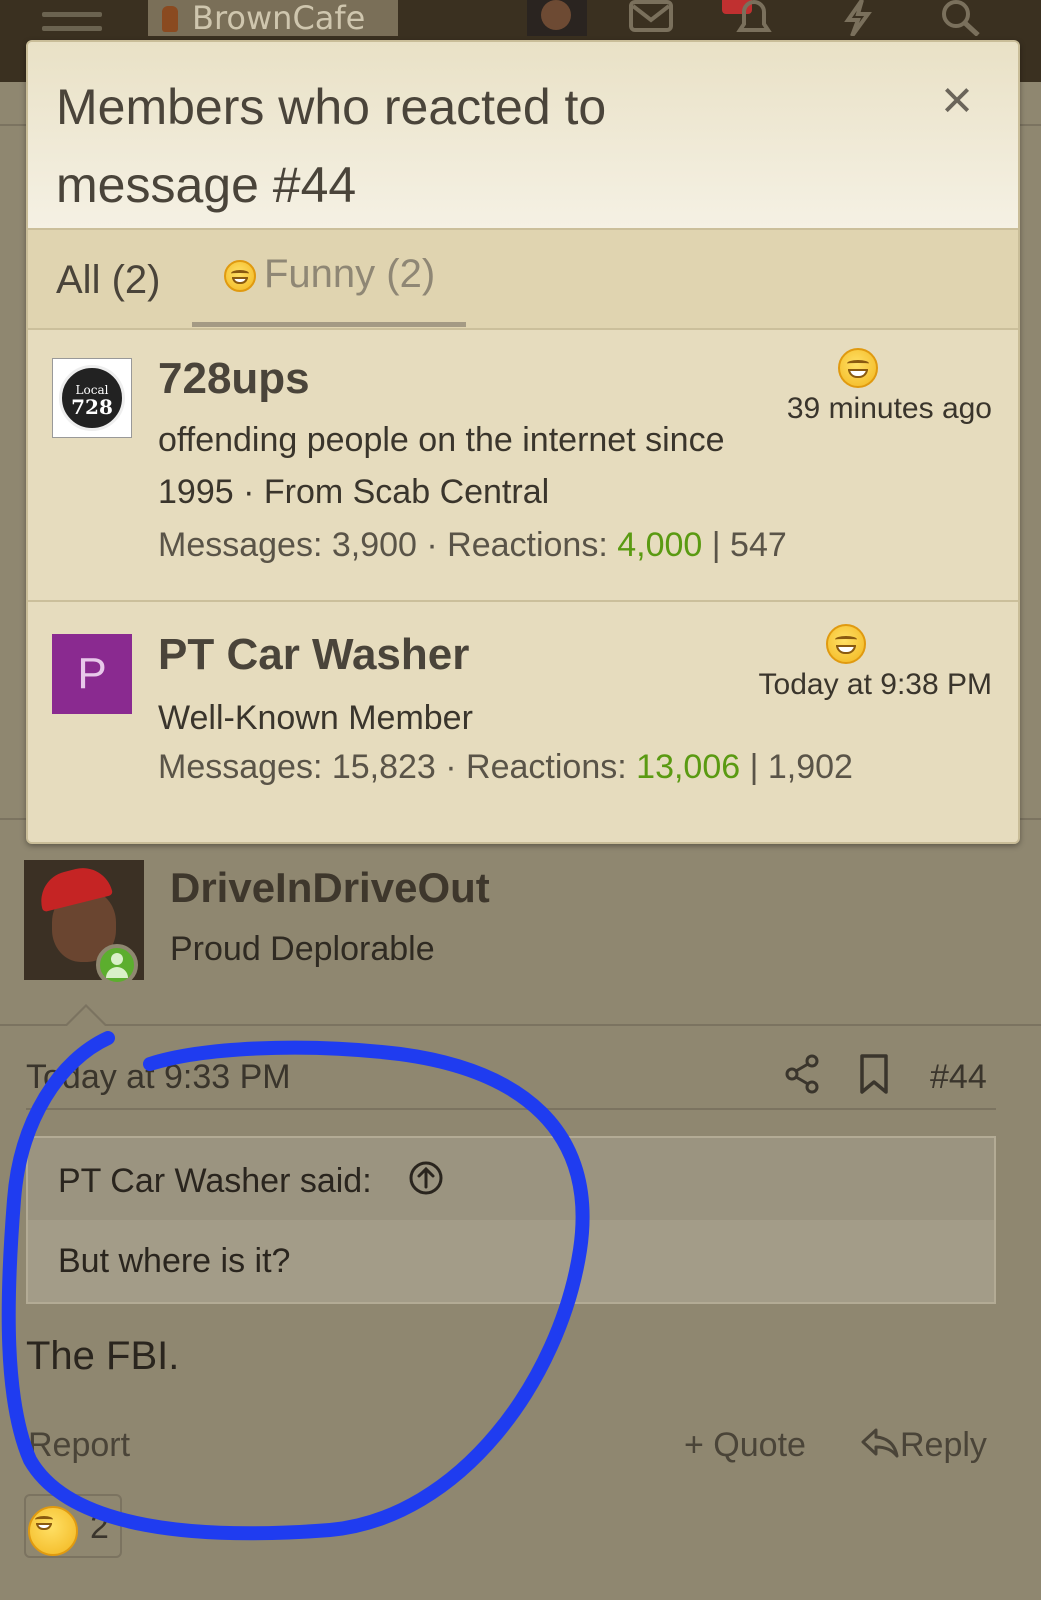 This screenshot has width=1041, height=1600. What do you see at coordinates (174, 1261) in the screenshot?
I see `quote-text: But where is it?` at bounding box center [174, 1261].